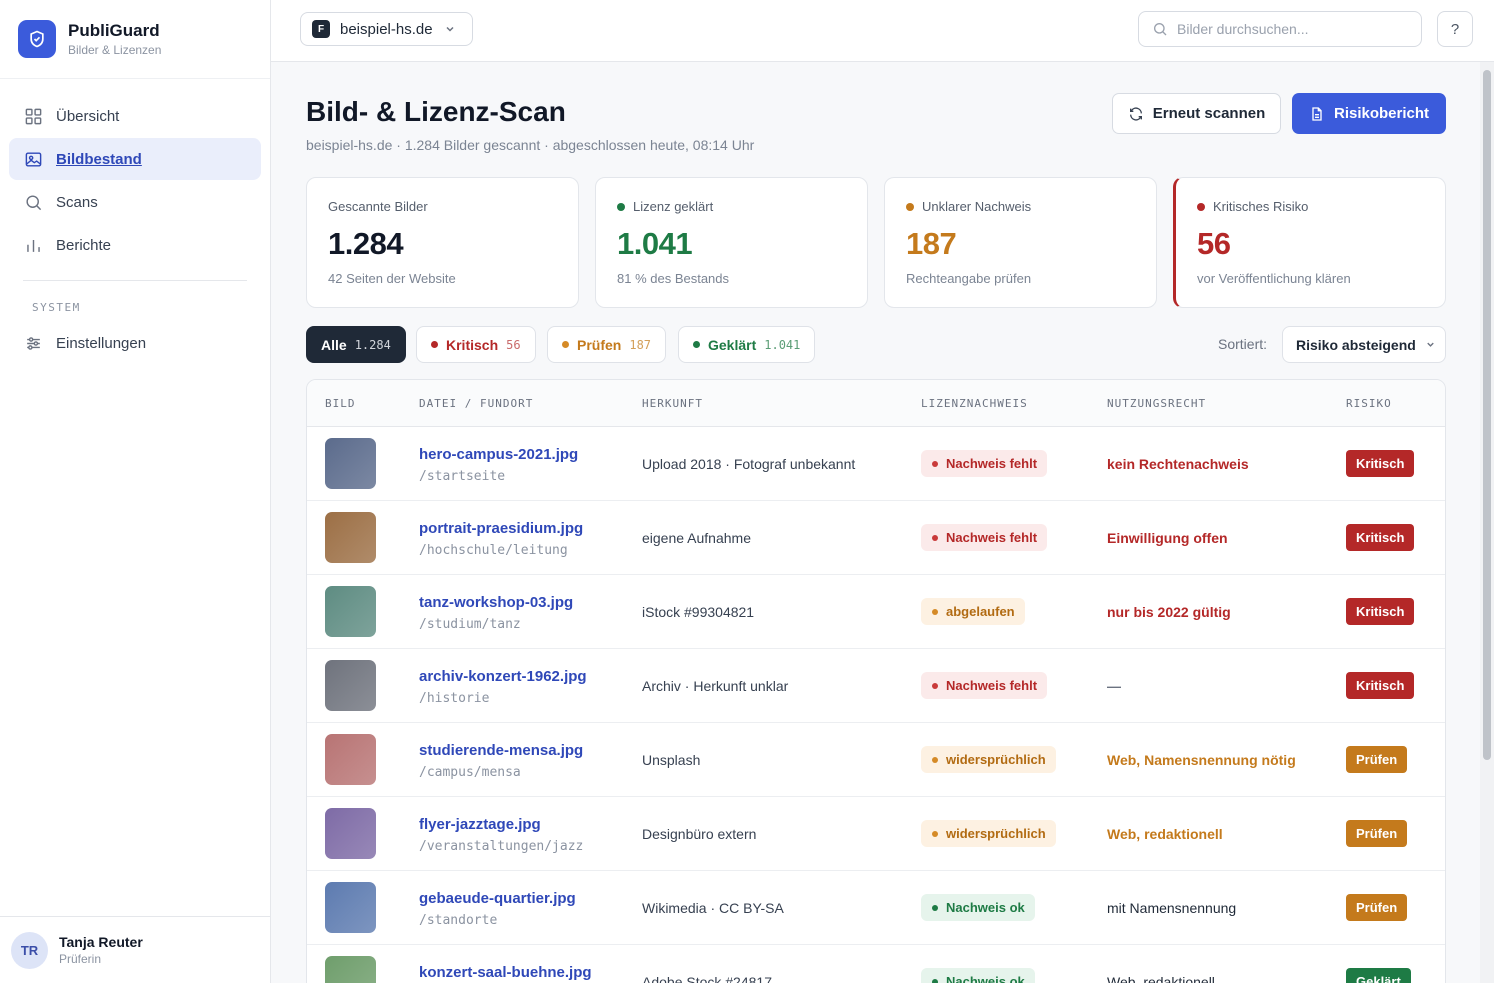 This screenshot has width=1494, height=983. I want to click on stat-label: Kritisches Risiko, so click(1261, 206).